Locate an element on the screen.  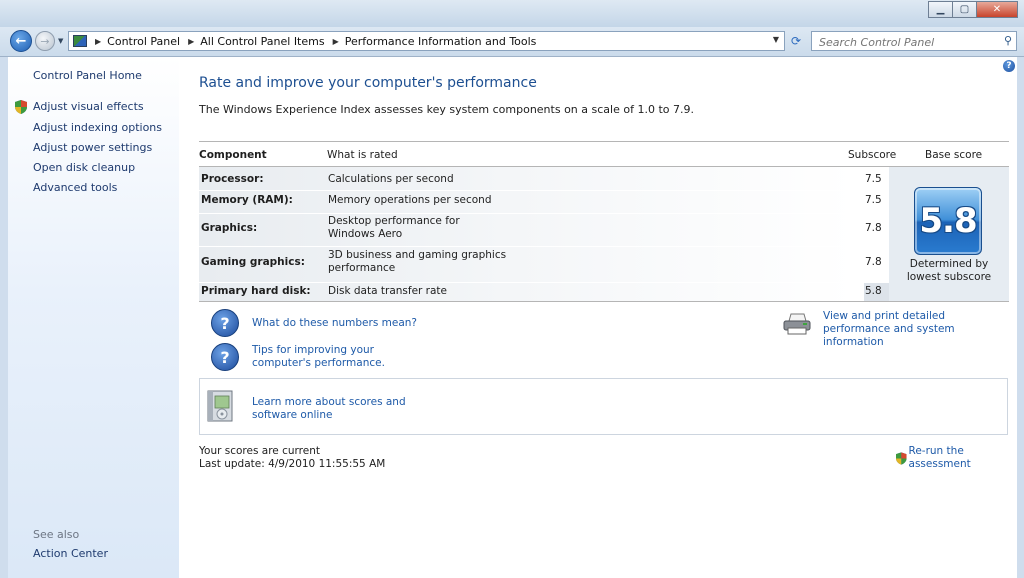
row-subscore: 5.8 is located at coordinates (873, 291).